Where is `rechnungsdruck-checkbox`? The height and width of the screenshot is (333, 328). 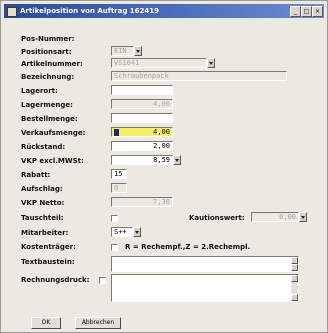 rechnungsdruck-checkbox is located at coordinates (102, 280).